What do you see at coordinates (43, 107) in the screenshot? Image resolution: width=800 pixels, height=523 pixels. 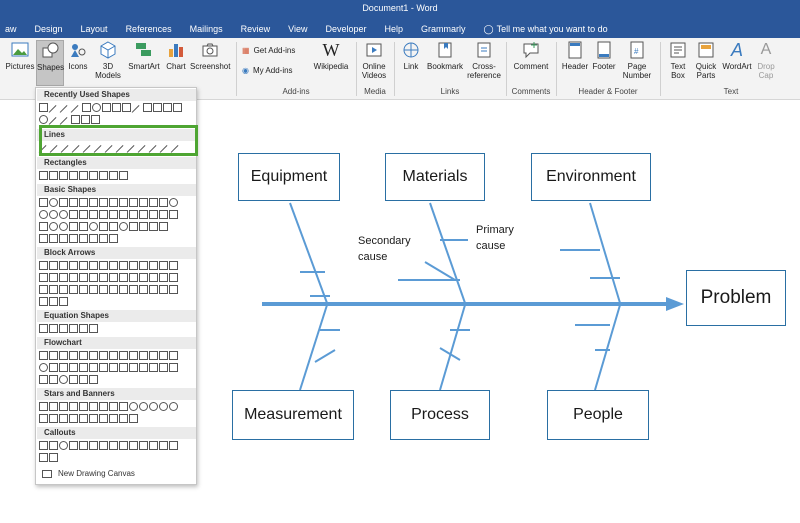 I see `text-box-shape` at bounding box center [43, 107].